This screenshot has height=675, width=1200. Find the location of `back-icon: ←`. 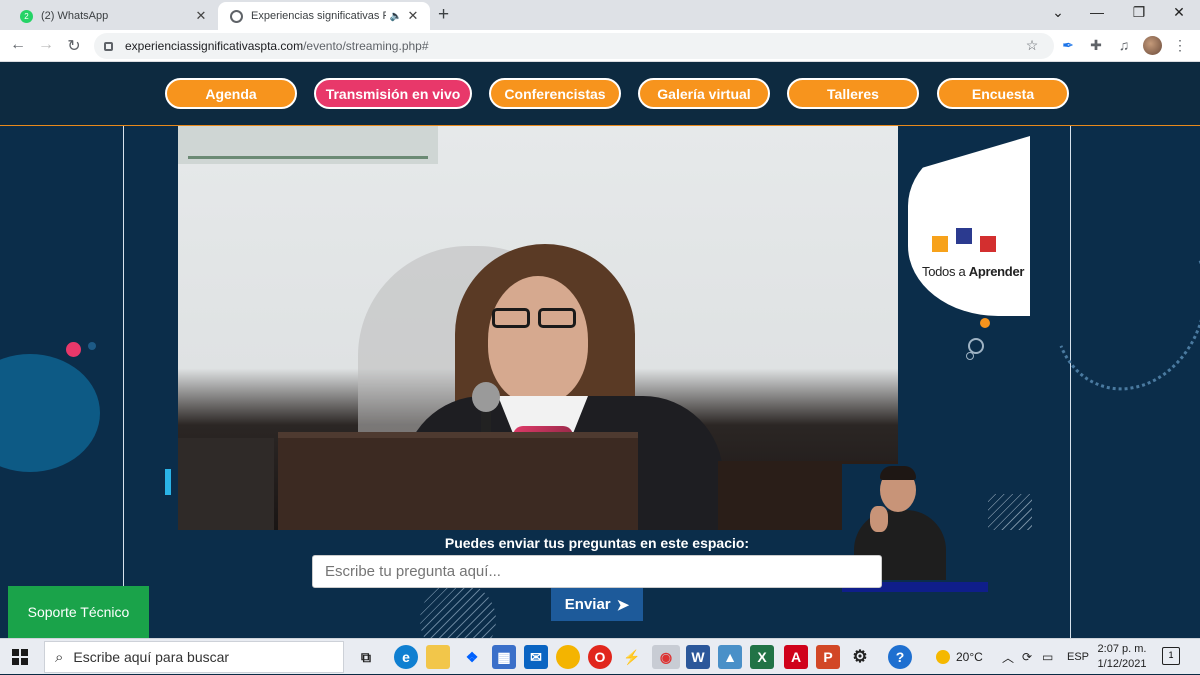

back-icon: ← is located at coordinates (18, 45).